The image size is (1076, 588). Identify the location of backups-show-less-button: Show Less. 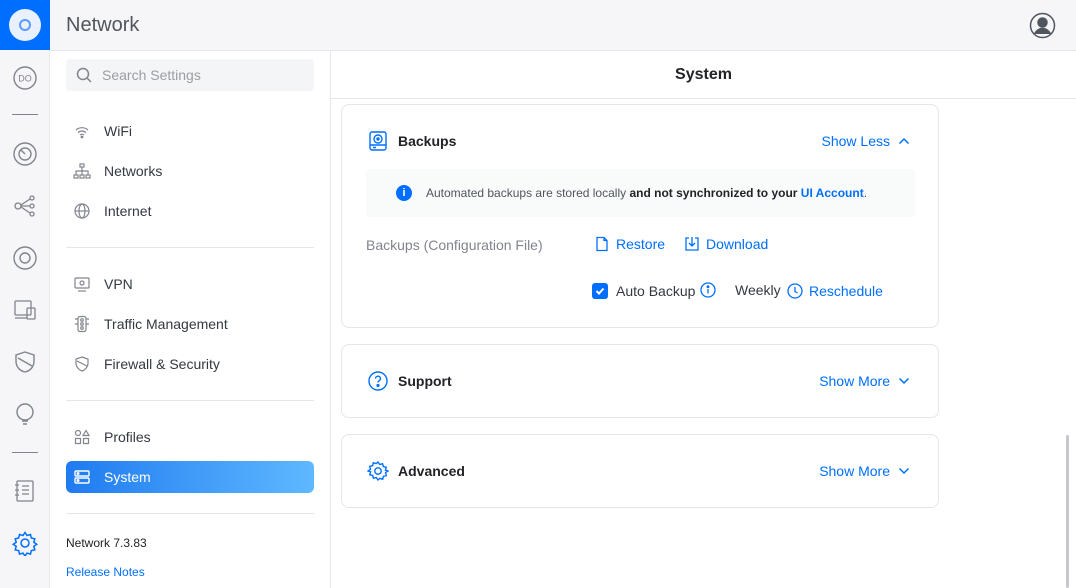
(866, 141).